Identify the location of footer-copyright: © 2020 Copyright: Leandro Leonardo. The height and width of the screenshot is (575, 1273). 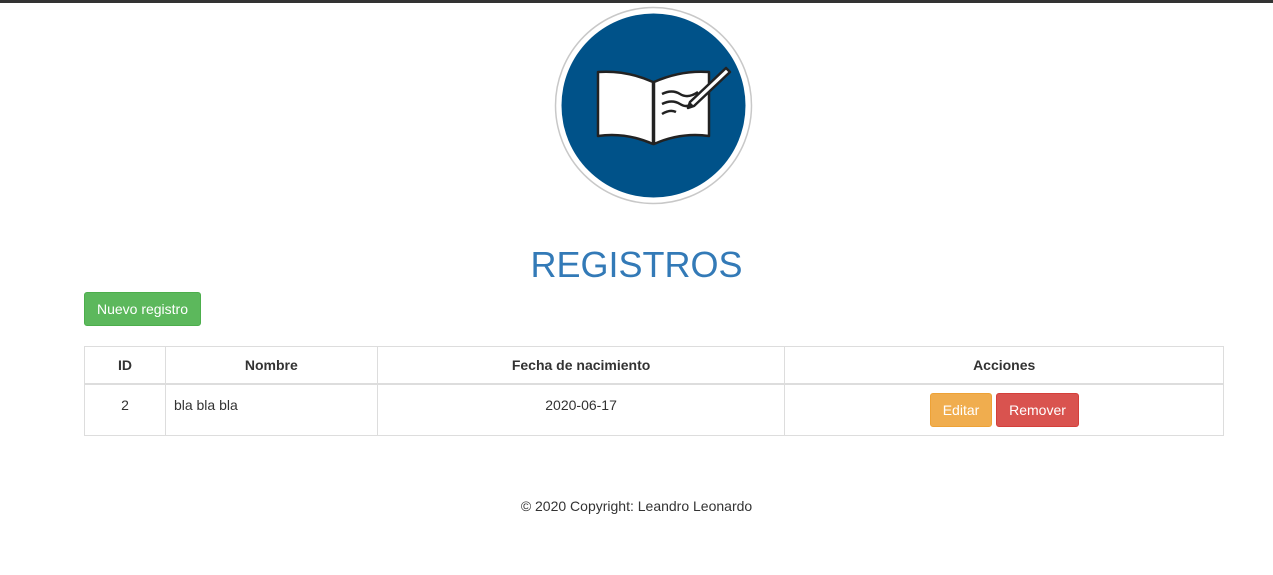
(636, 506).